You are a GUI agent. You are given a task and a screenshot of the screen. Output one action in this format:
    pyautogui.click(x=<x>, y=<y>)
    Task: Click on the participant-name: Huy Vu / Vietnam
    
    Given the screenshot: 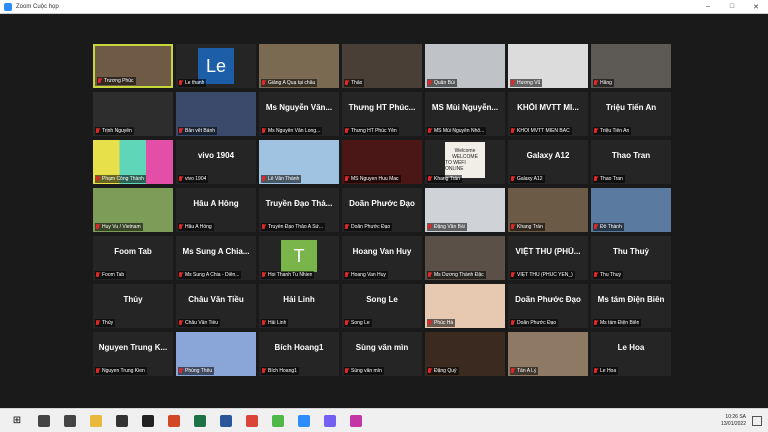 What is the action you would take?
    pyautogui.click(x=121, y=227)
    